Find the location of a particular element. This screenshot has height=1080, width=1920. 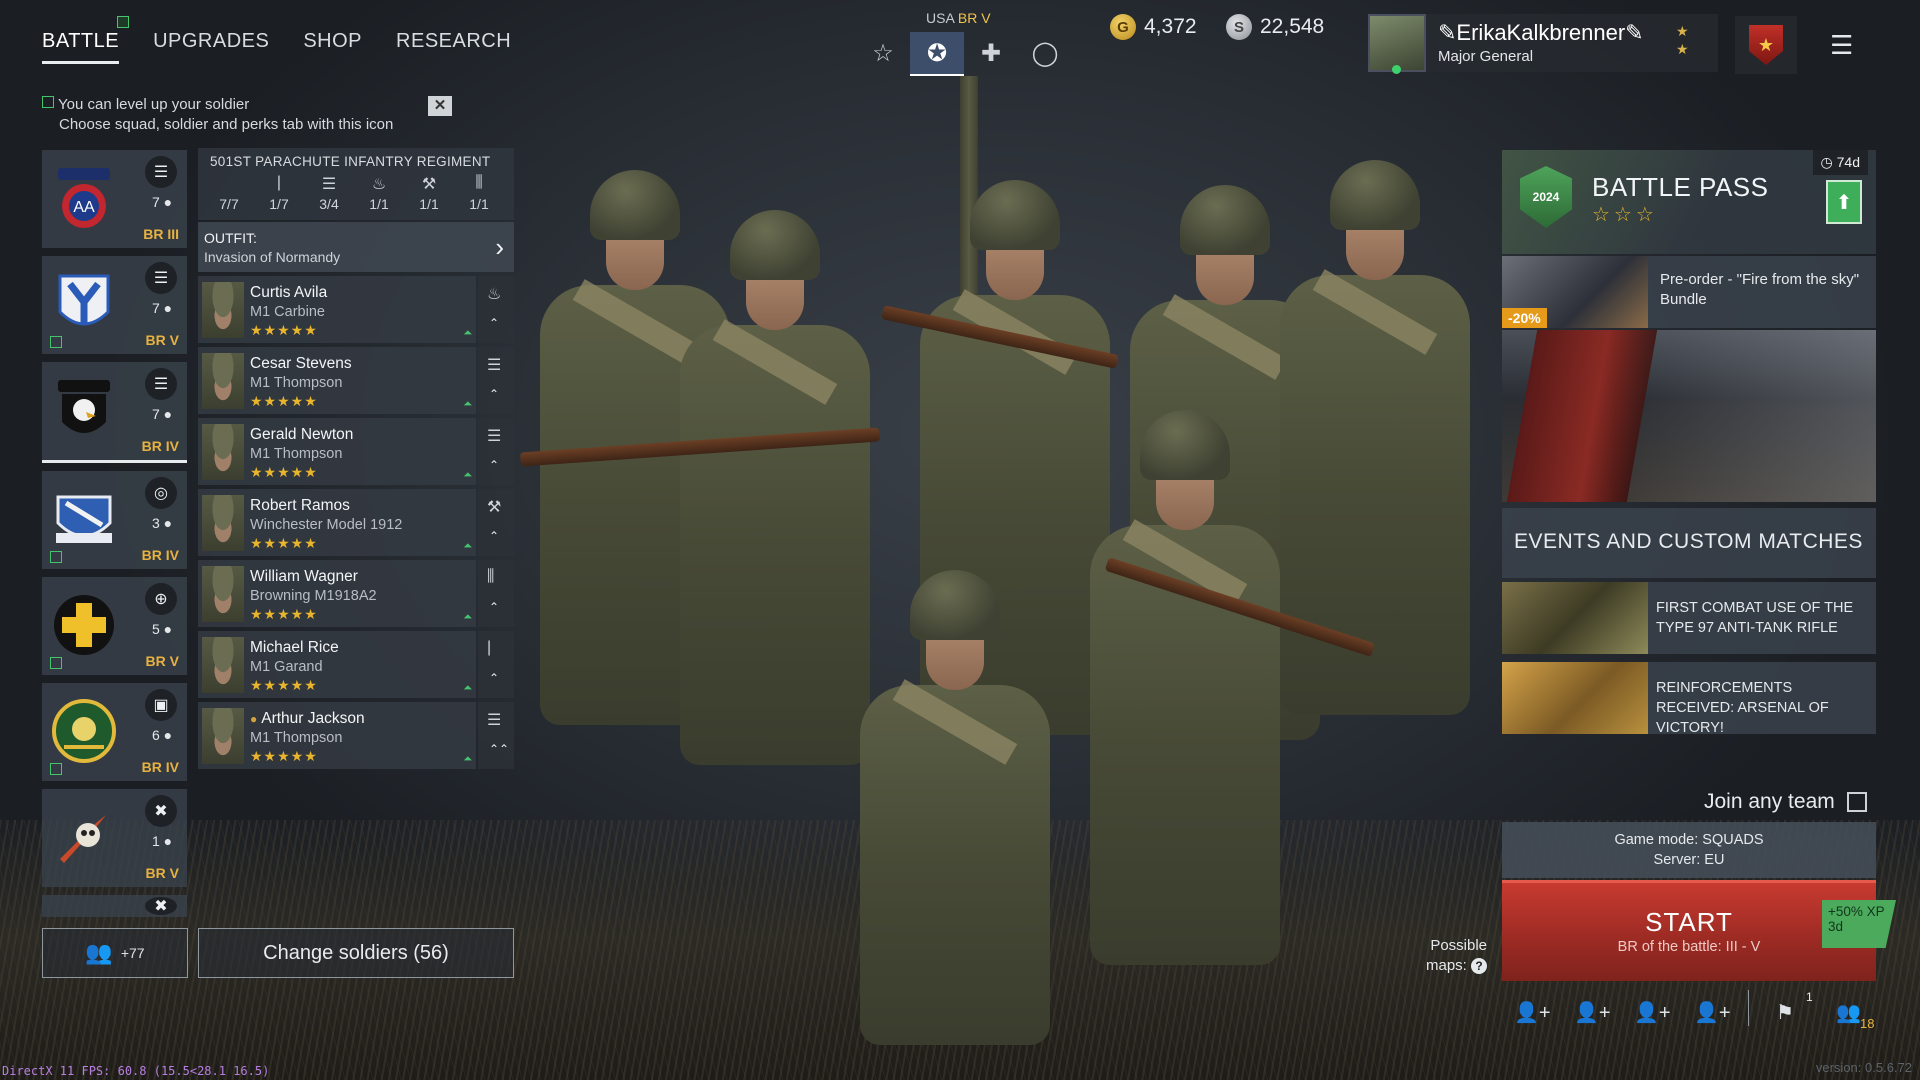

possible-maps: Possible maps: ? is located at coordinates (1457, 956).